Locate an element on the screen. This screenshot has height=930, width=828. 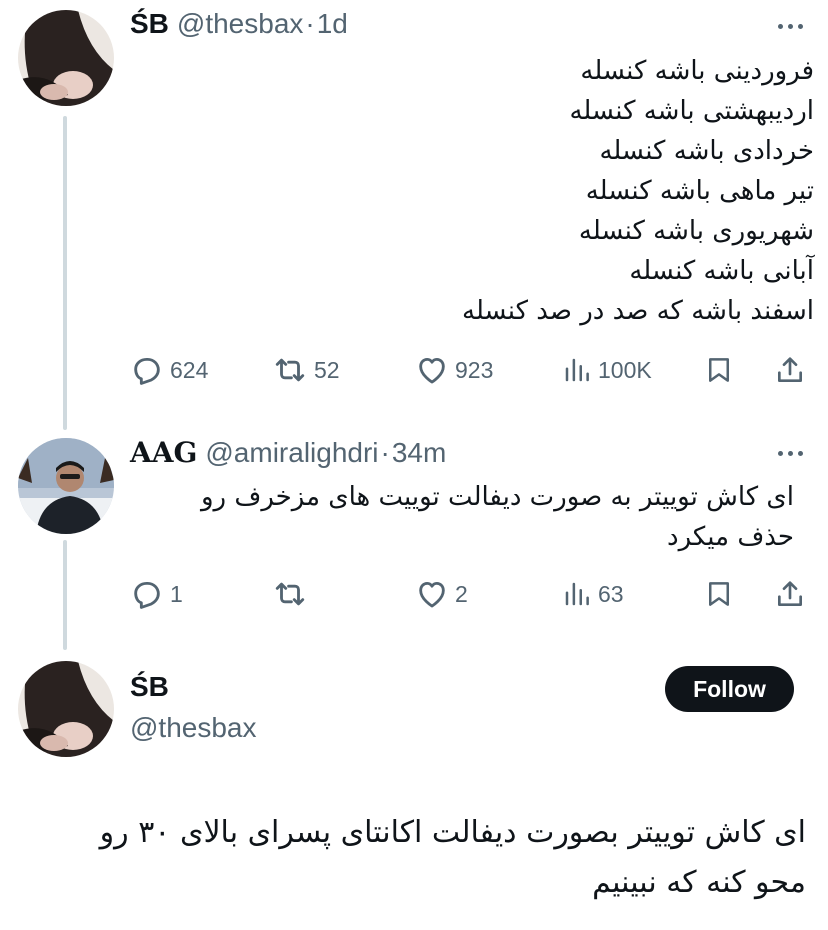
like-count: 923 is located at coordinates (474, 369).